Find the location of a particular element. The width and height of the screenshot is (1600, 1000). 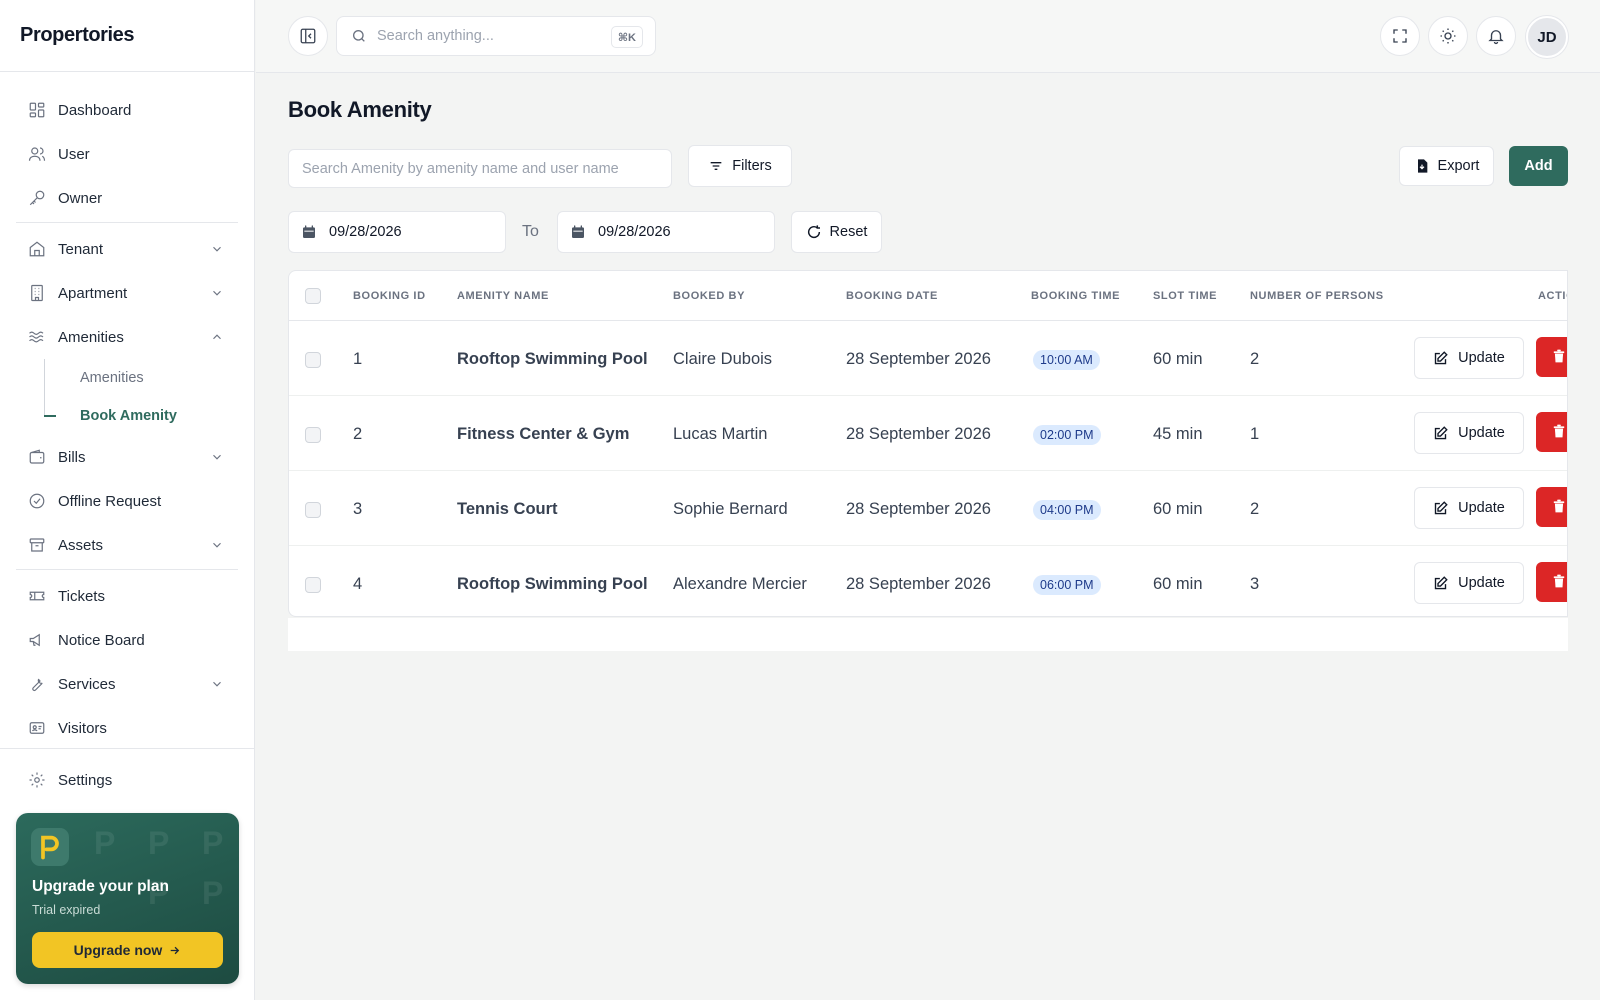

bell-icon is located at coordinates (1496, 37).